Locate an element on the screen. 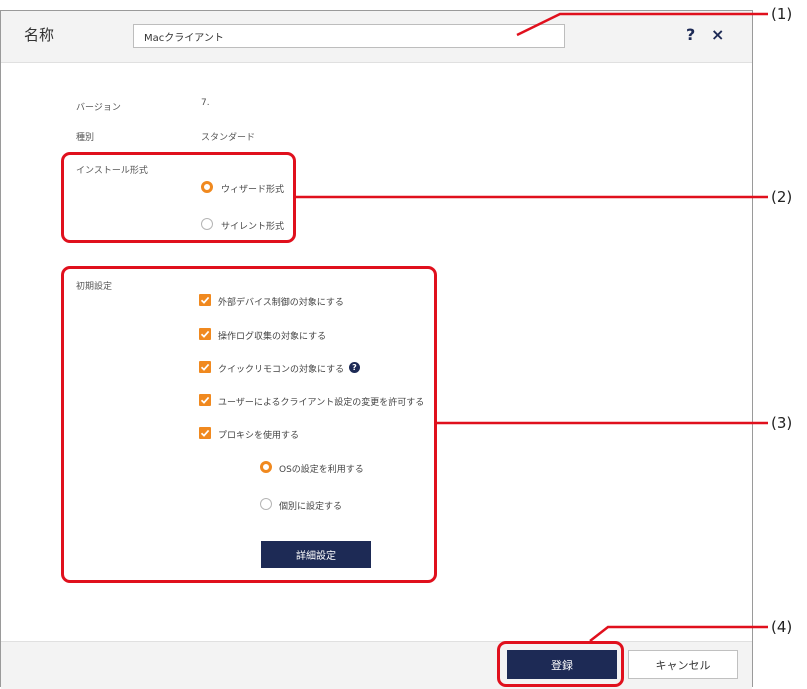 Image resolution: width=807 pixels, height=689 pixels. name-label: 名称 is located at coordinates (39, 35).